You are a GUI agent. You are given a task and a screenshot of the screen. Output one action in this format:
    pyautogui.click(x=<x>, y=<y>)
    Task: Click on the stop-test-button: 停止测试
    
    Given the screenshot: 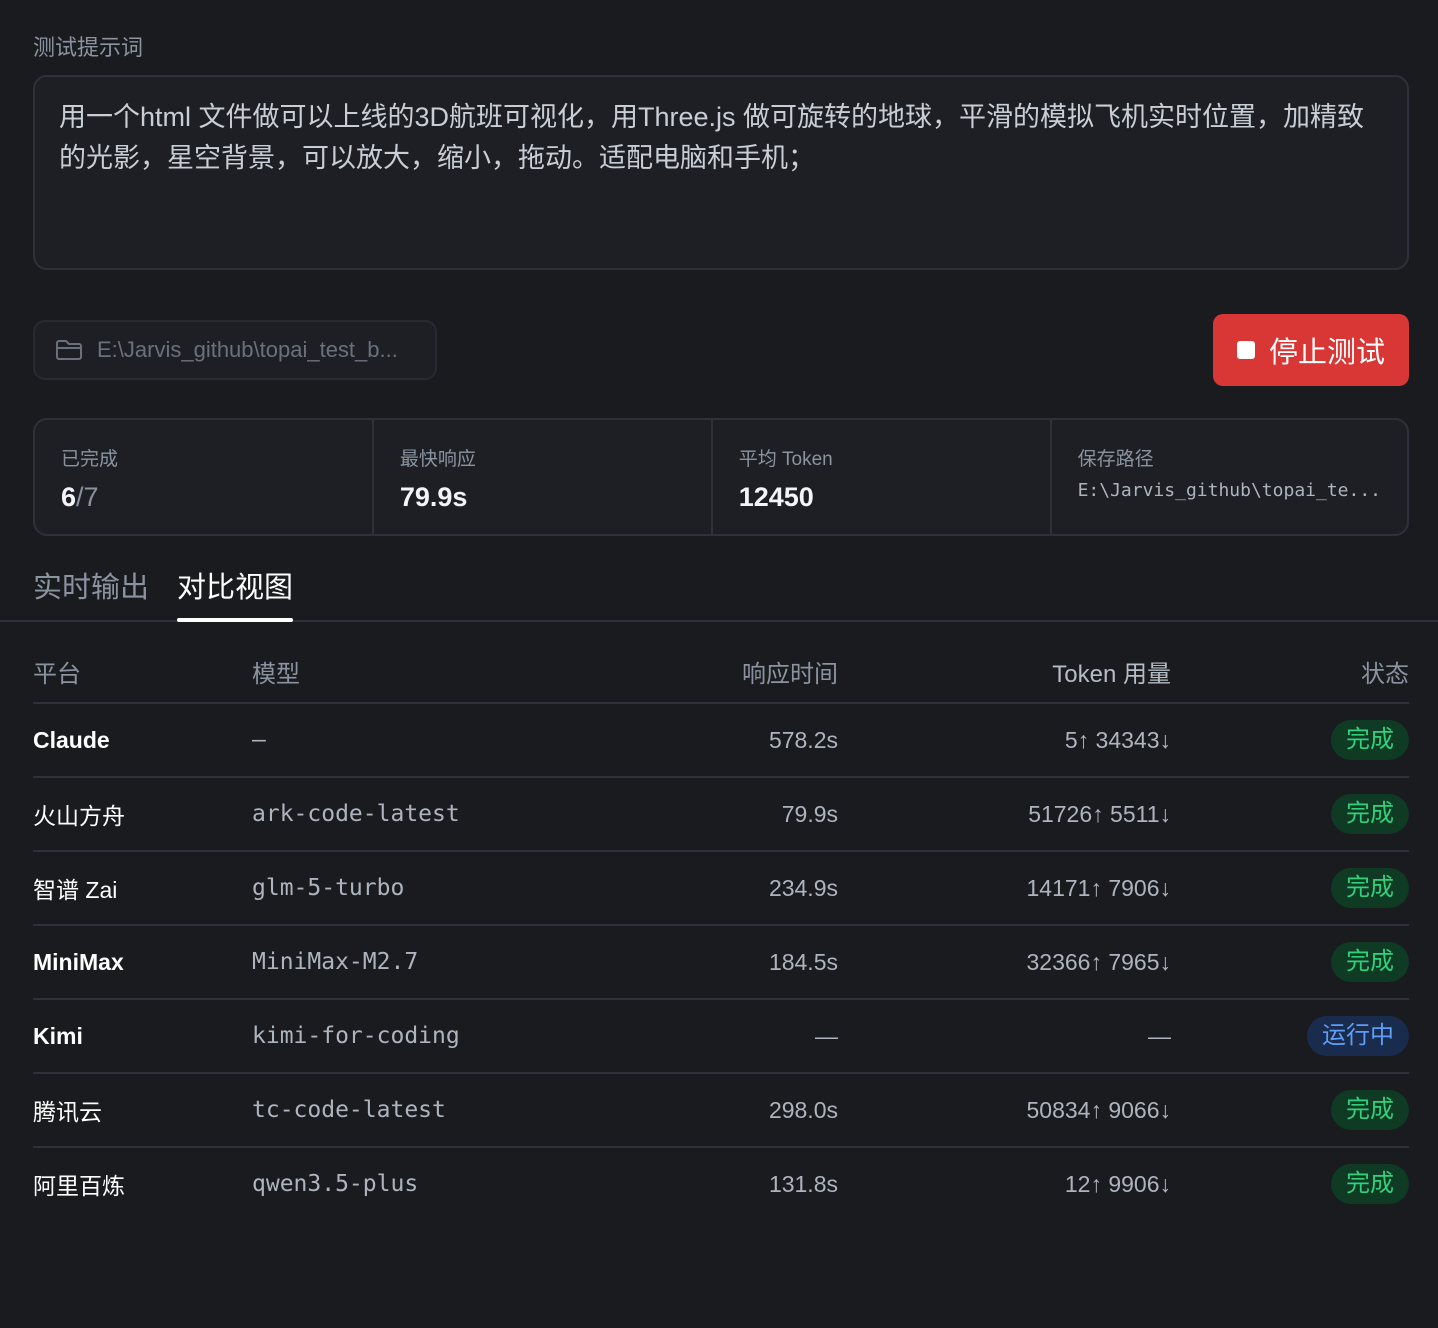 What is the action you would take?
    pyautogui.click(x=1311, y=350)
    